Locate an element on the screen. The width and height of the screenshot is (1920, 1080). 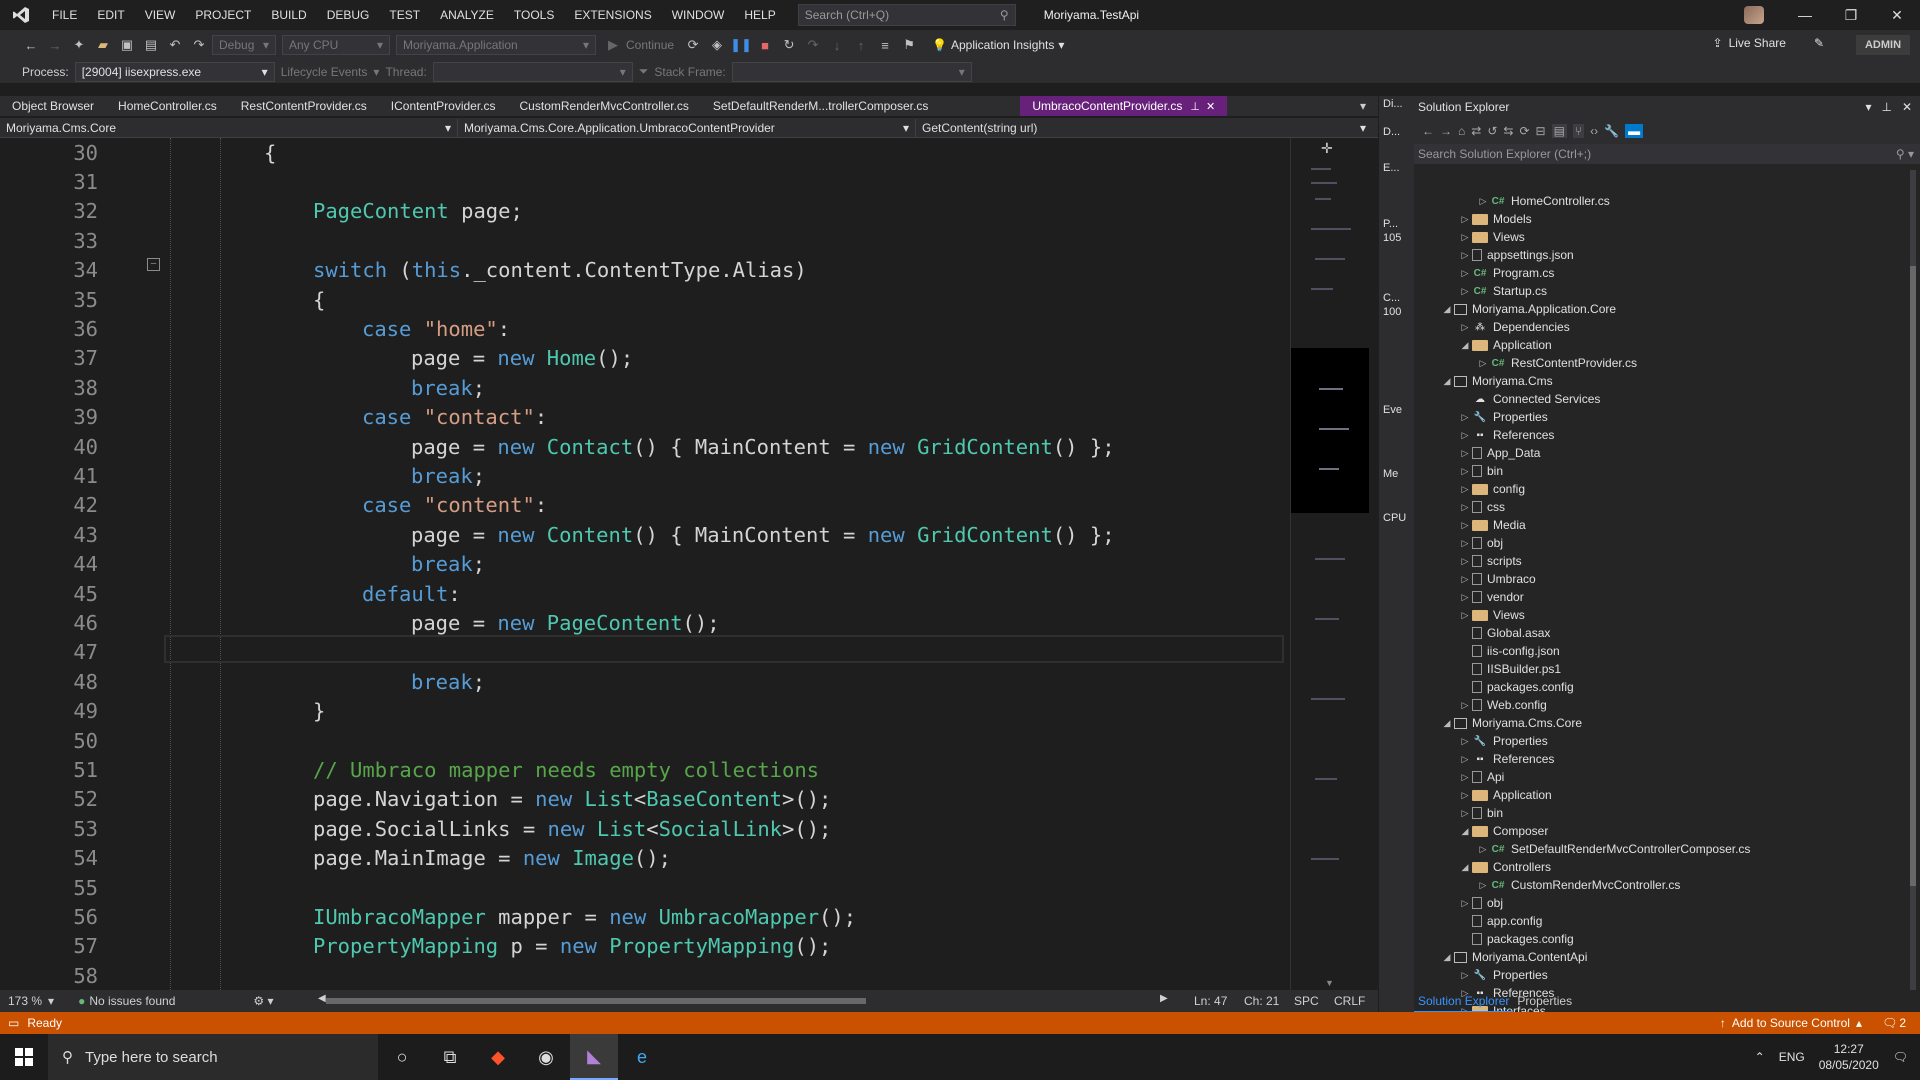
lifecycle-events-button: Lifecycle Events is located at coordinates (324, 72).